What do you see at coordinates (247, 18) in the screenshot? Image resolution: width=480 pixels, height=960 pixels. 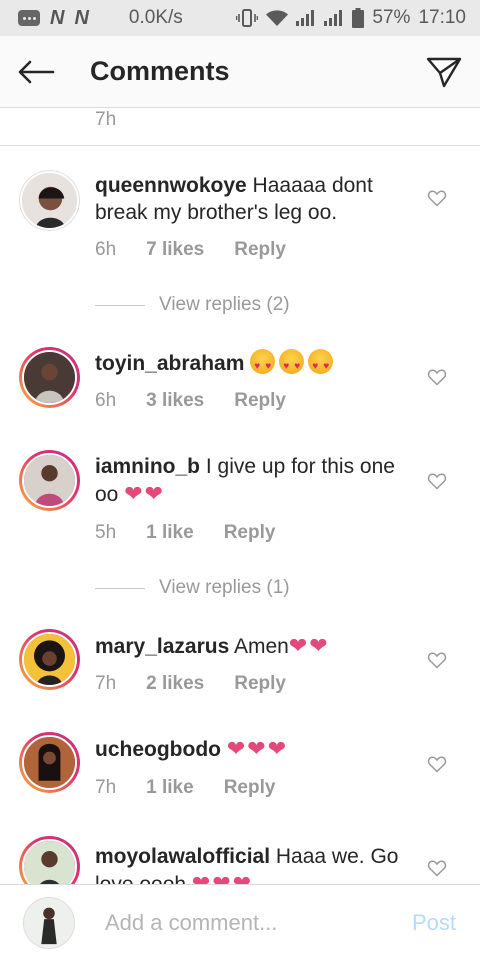 I see `vibrate-icon` at bounding box center [247, 18].